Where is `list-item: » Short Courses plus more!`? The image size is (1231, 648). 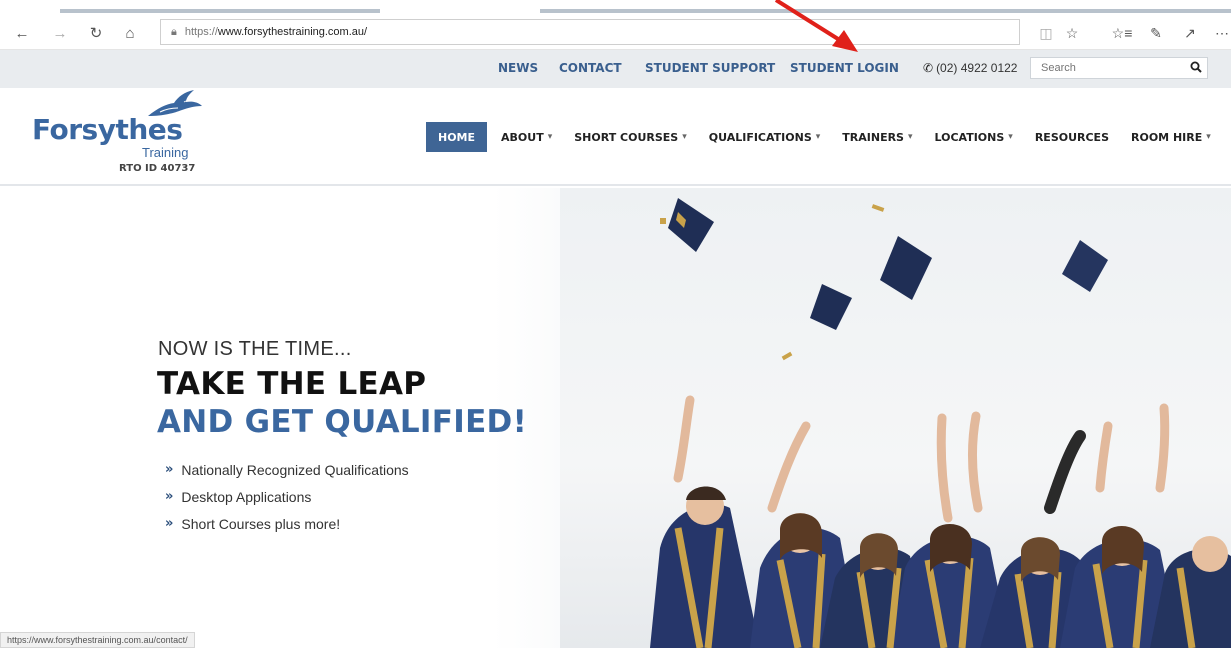
list-item: » Short Courses plus more! is located at coordinates (253, 523).